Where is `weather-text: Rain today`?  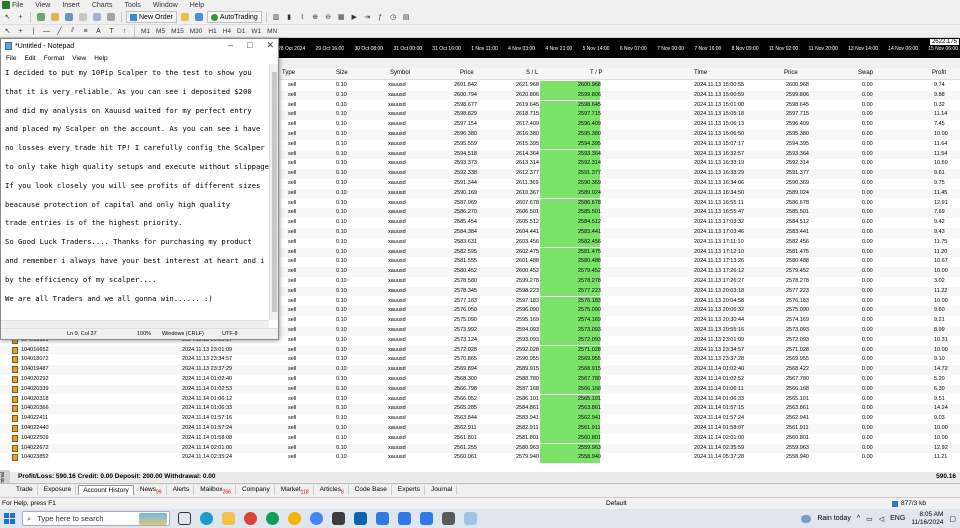
weather-text: Rain today is located at coordinates (833, 518).